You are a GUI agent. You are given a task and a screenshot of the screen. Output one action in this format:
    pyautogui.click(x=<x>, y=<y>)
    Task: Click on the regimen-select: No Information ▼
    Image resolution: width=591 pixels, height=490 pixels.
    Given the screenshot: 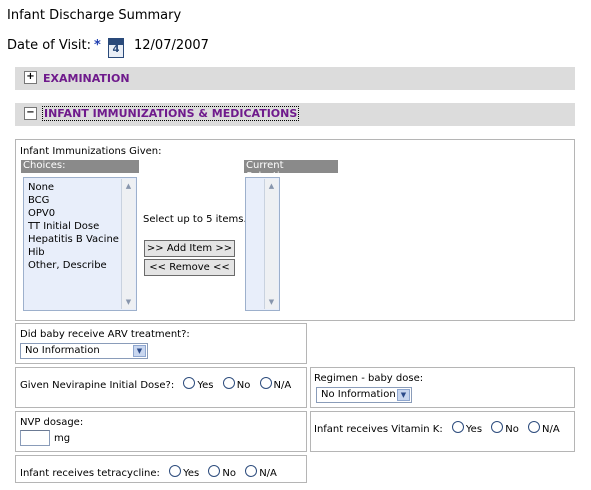 What is the action you would take?
    pyautogui.click(x=364, y=395)
    